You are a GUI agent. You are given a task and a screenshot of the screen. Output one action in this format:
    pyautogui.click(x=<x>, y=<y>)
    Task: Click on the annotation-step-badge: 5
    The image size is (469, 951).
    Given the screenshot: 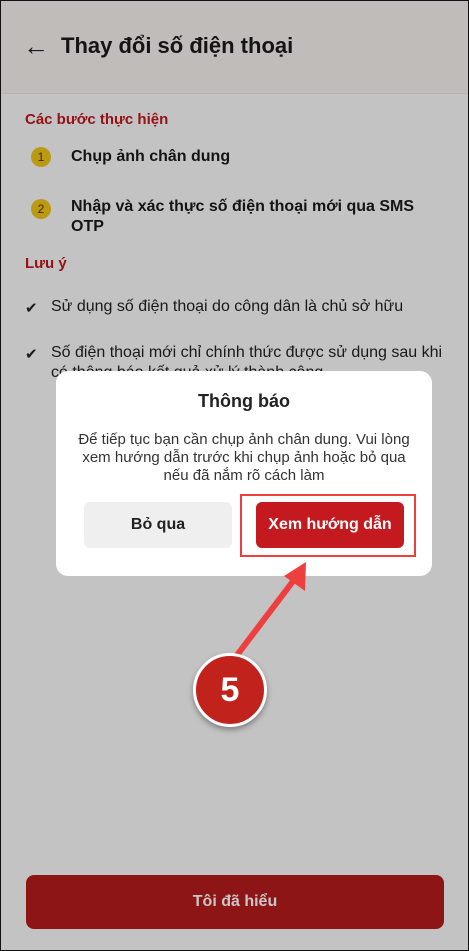 What is the action you would take?
    pyautogui.click(x=230, y=690)
    